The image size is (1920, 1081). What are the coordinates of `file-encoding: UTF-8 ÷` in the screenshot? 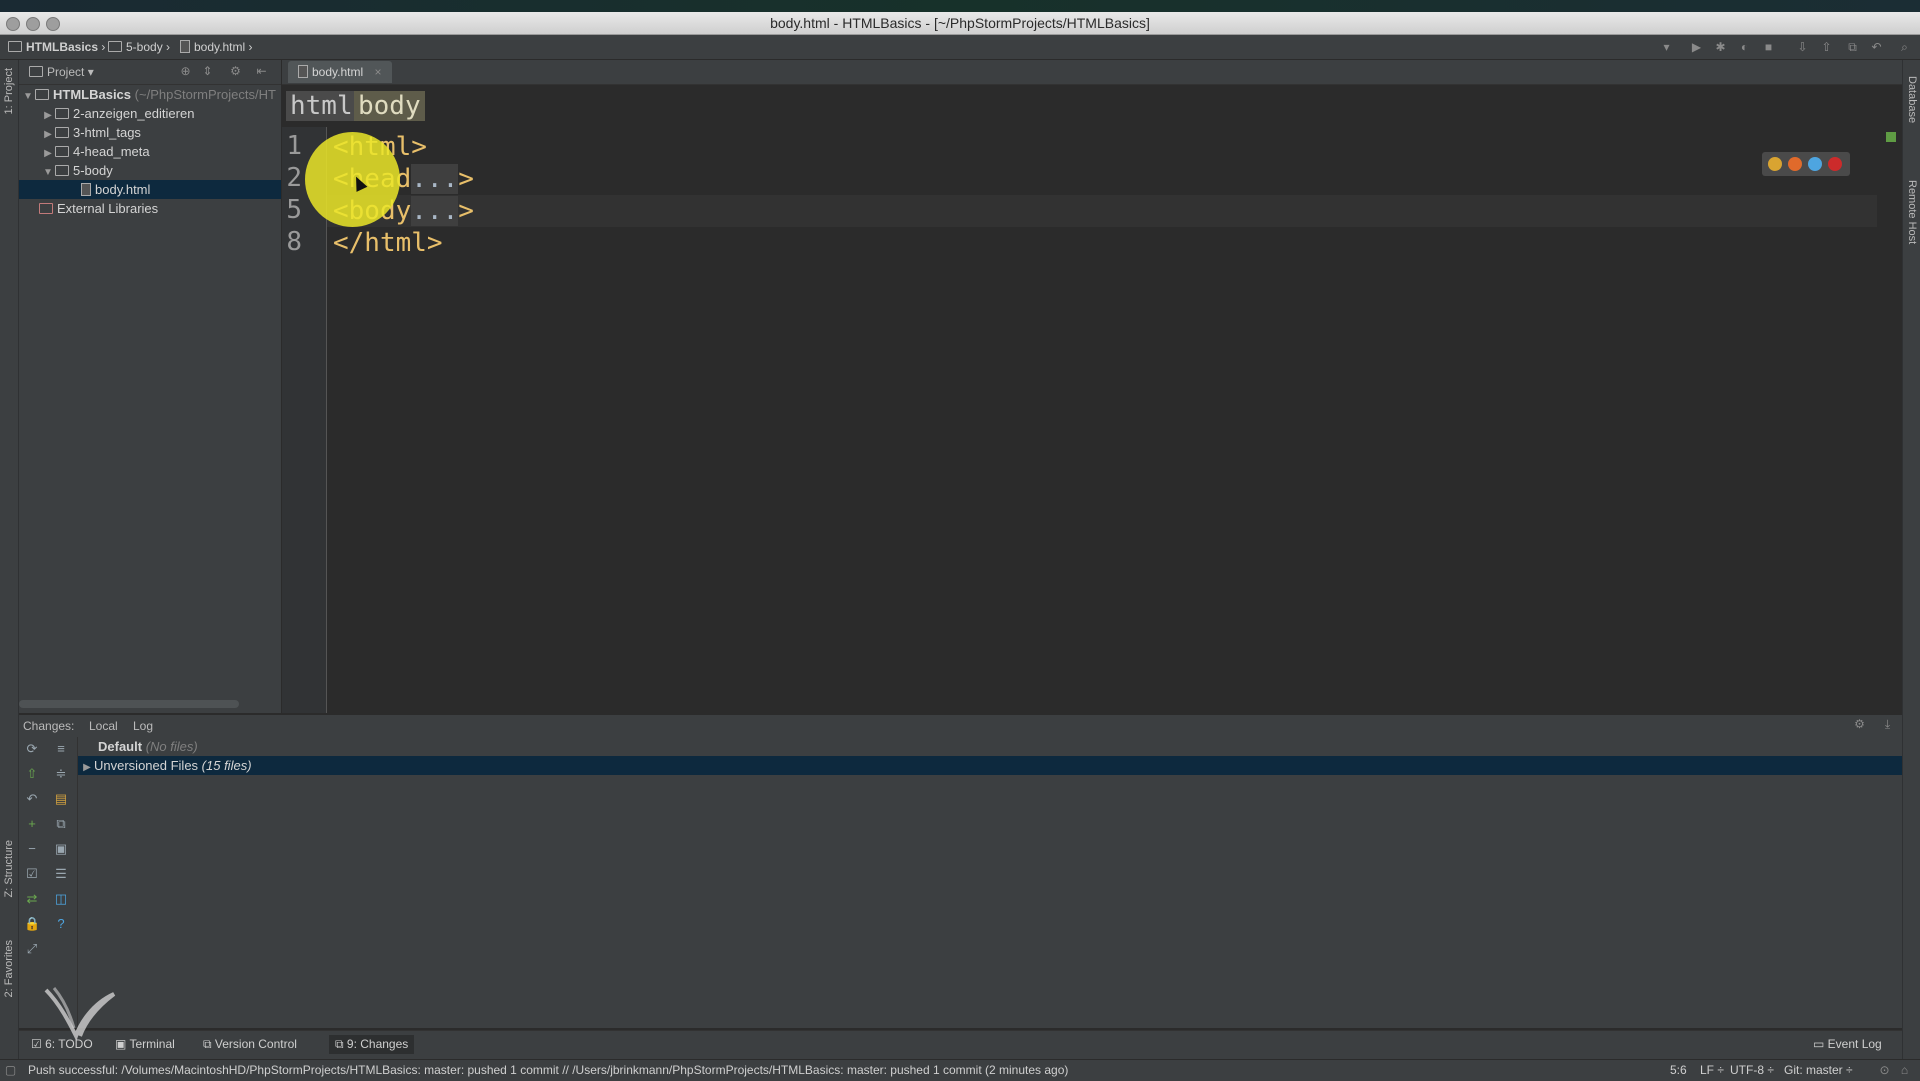 It's located at (1752, 1070).